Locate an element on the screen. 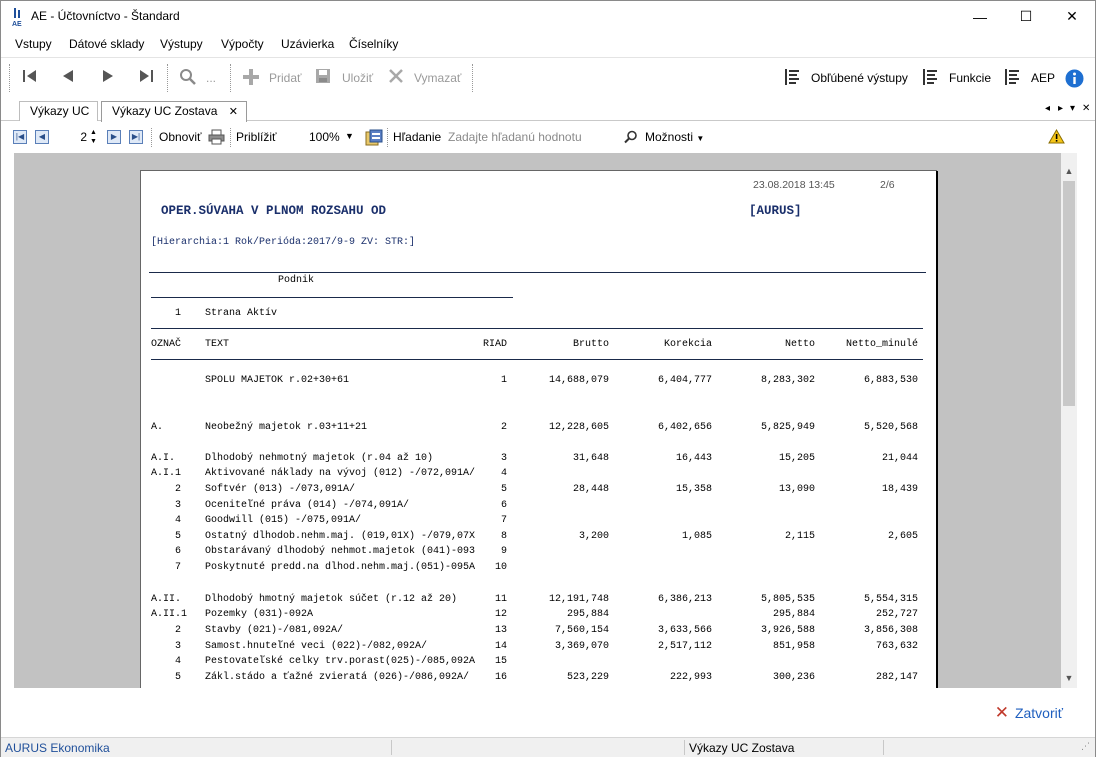 This screenshot has height=757, width=1096. first-record-button is located at coordinates (30, 78).